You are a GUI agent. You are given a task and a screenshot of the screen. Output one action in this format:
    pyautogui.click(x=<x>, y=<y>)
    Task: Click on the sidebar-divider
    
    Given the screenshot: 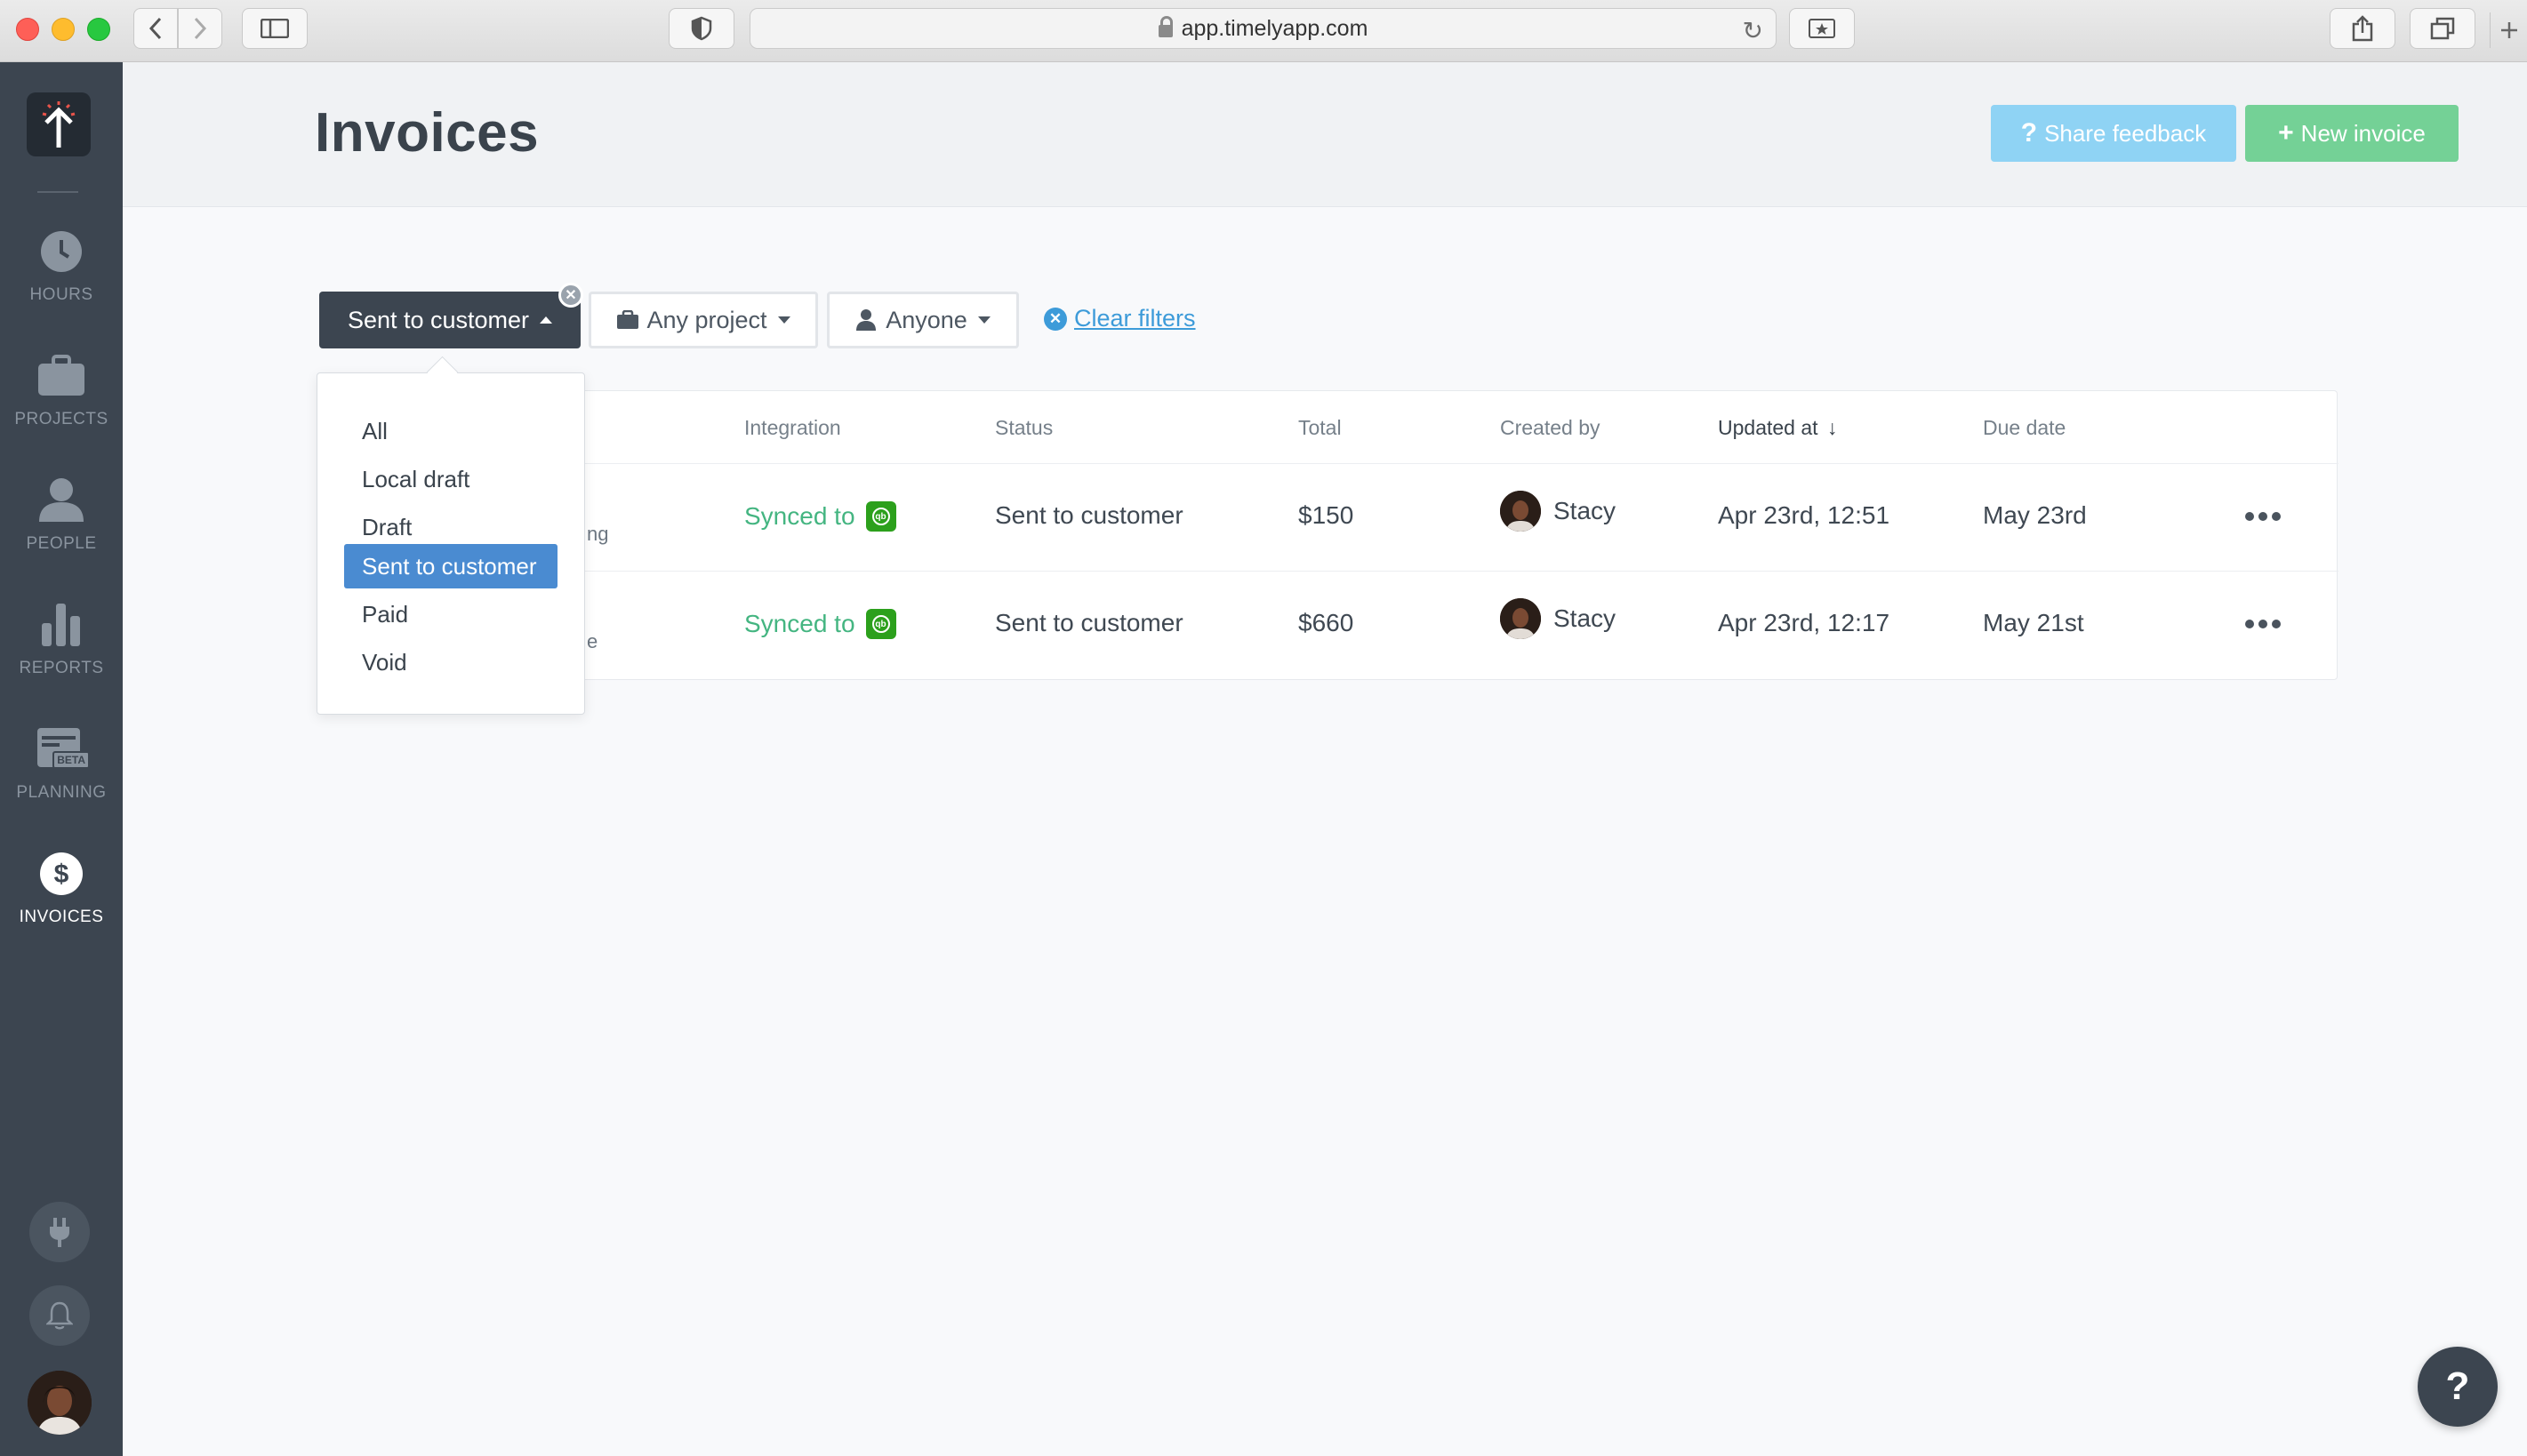 What is the action you would take?
    pyautogui.click(x=57, y=192)
    